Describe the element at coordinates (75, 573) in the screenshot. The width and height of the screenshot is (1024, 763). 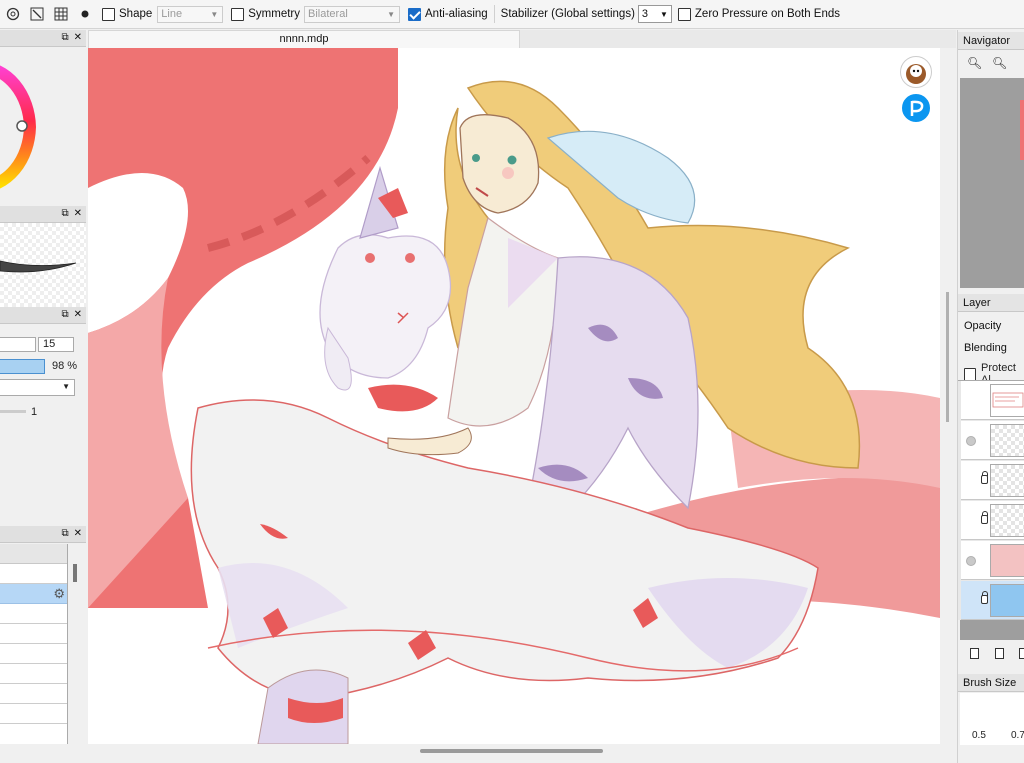
I see `brush-list-scrollbar` at that location.